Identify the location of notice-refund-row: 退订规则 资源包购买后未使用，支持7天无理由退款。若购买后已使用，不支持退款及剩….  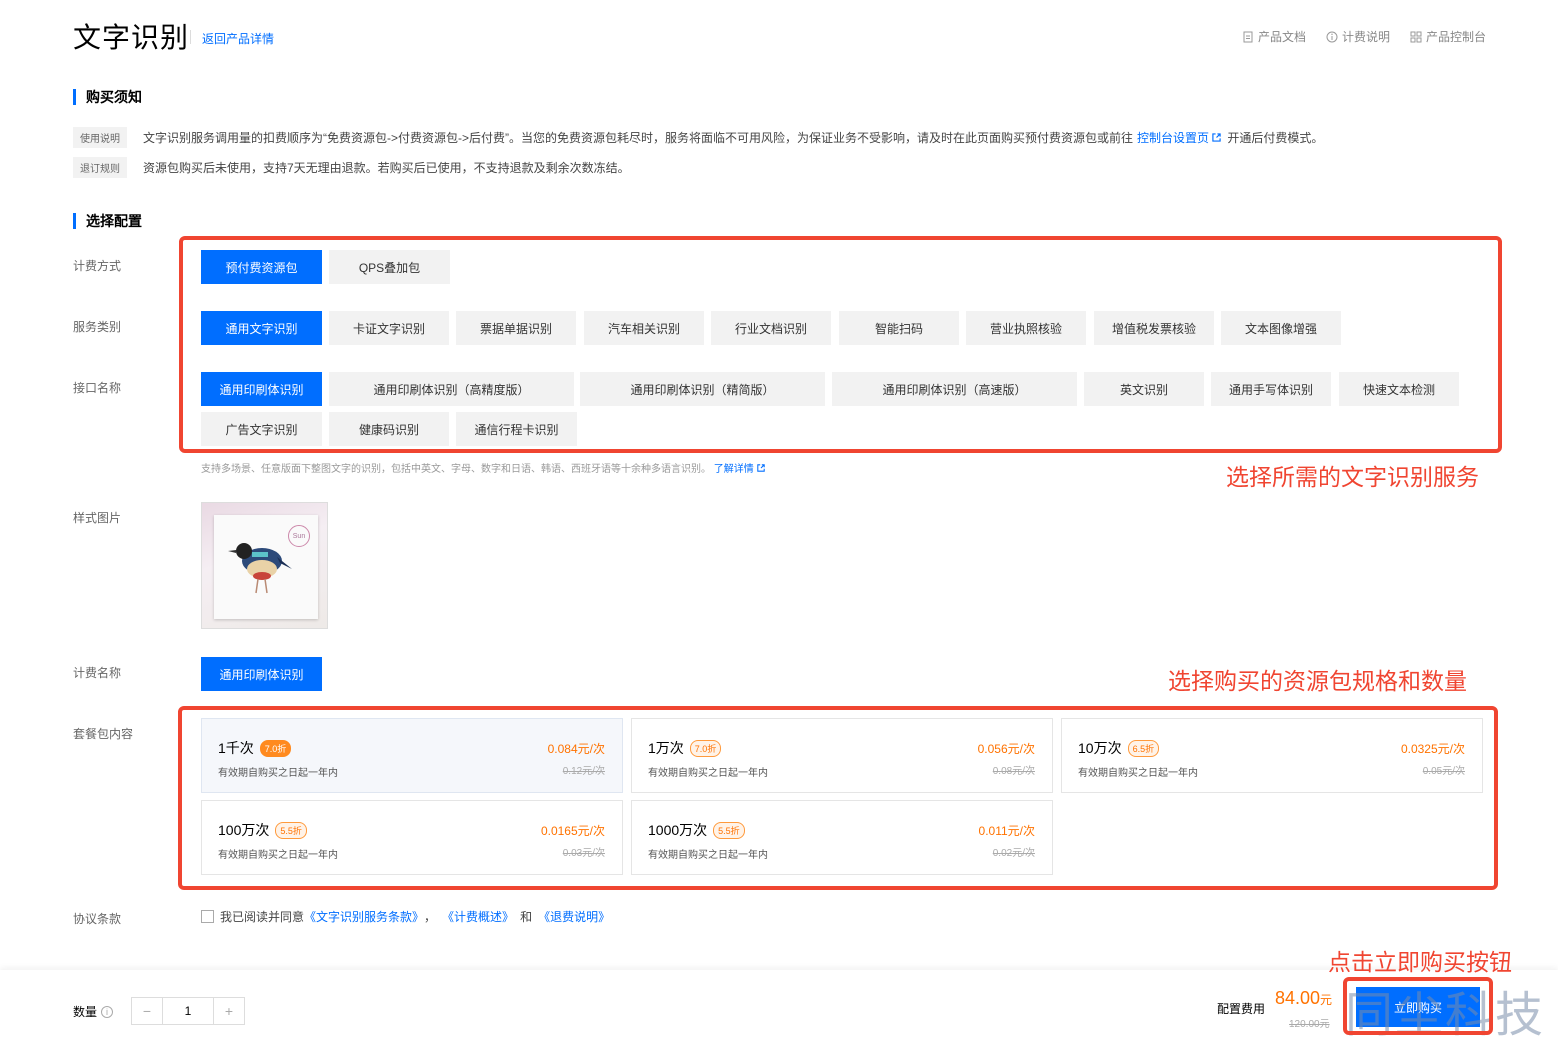
(351, 167).